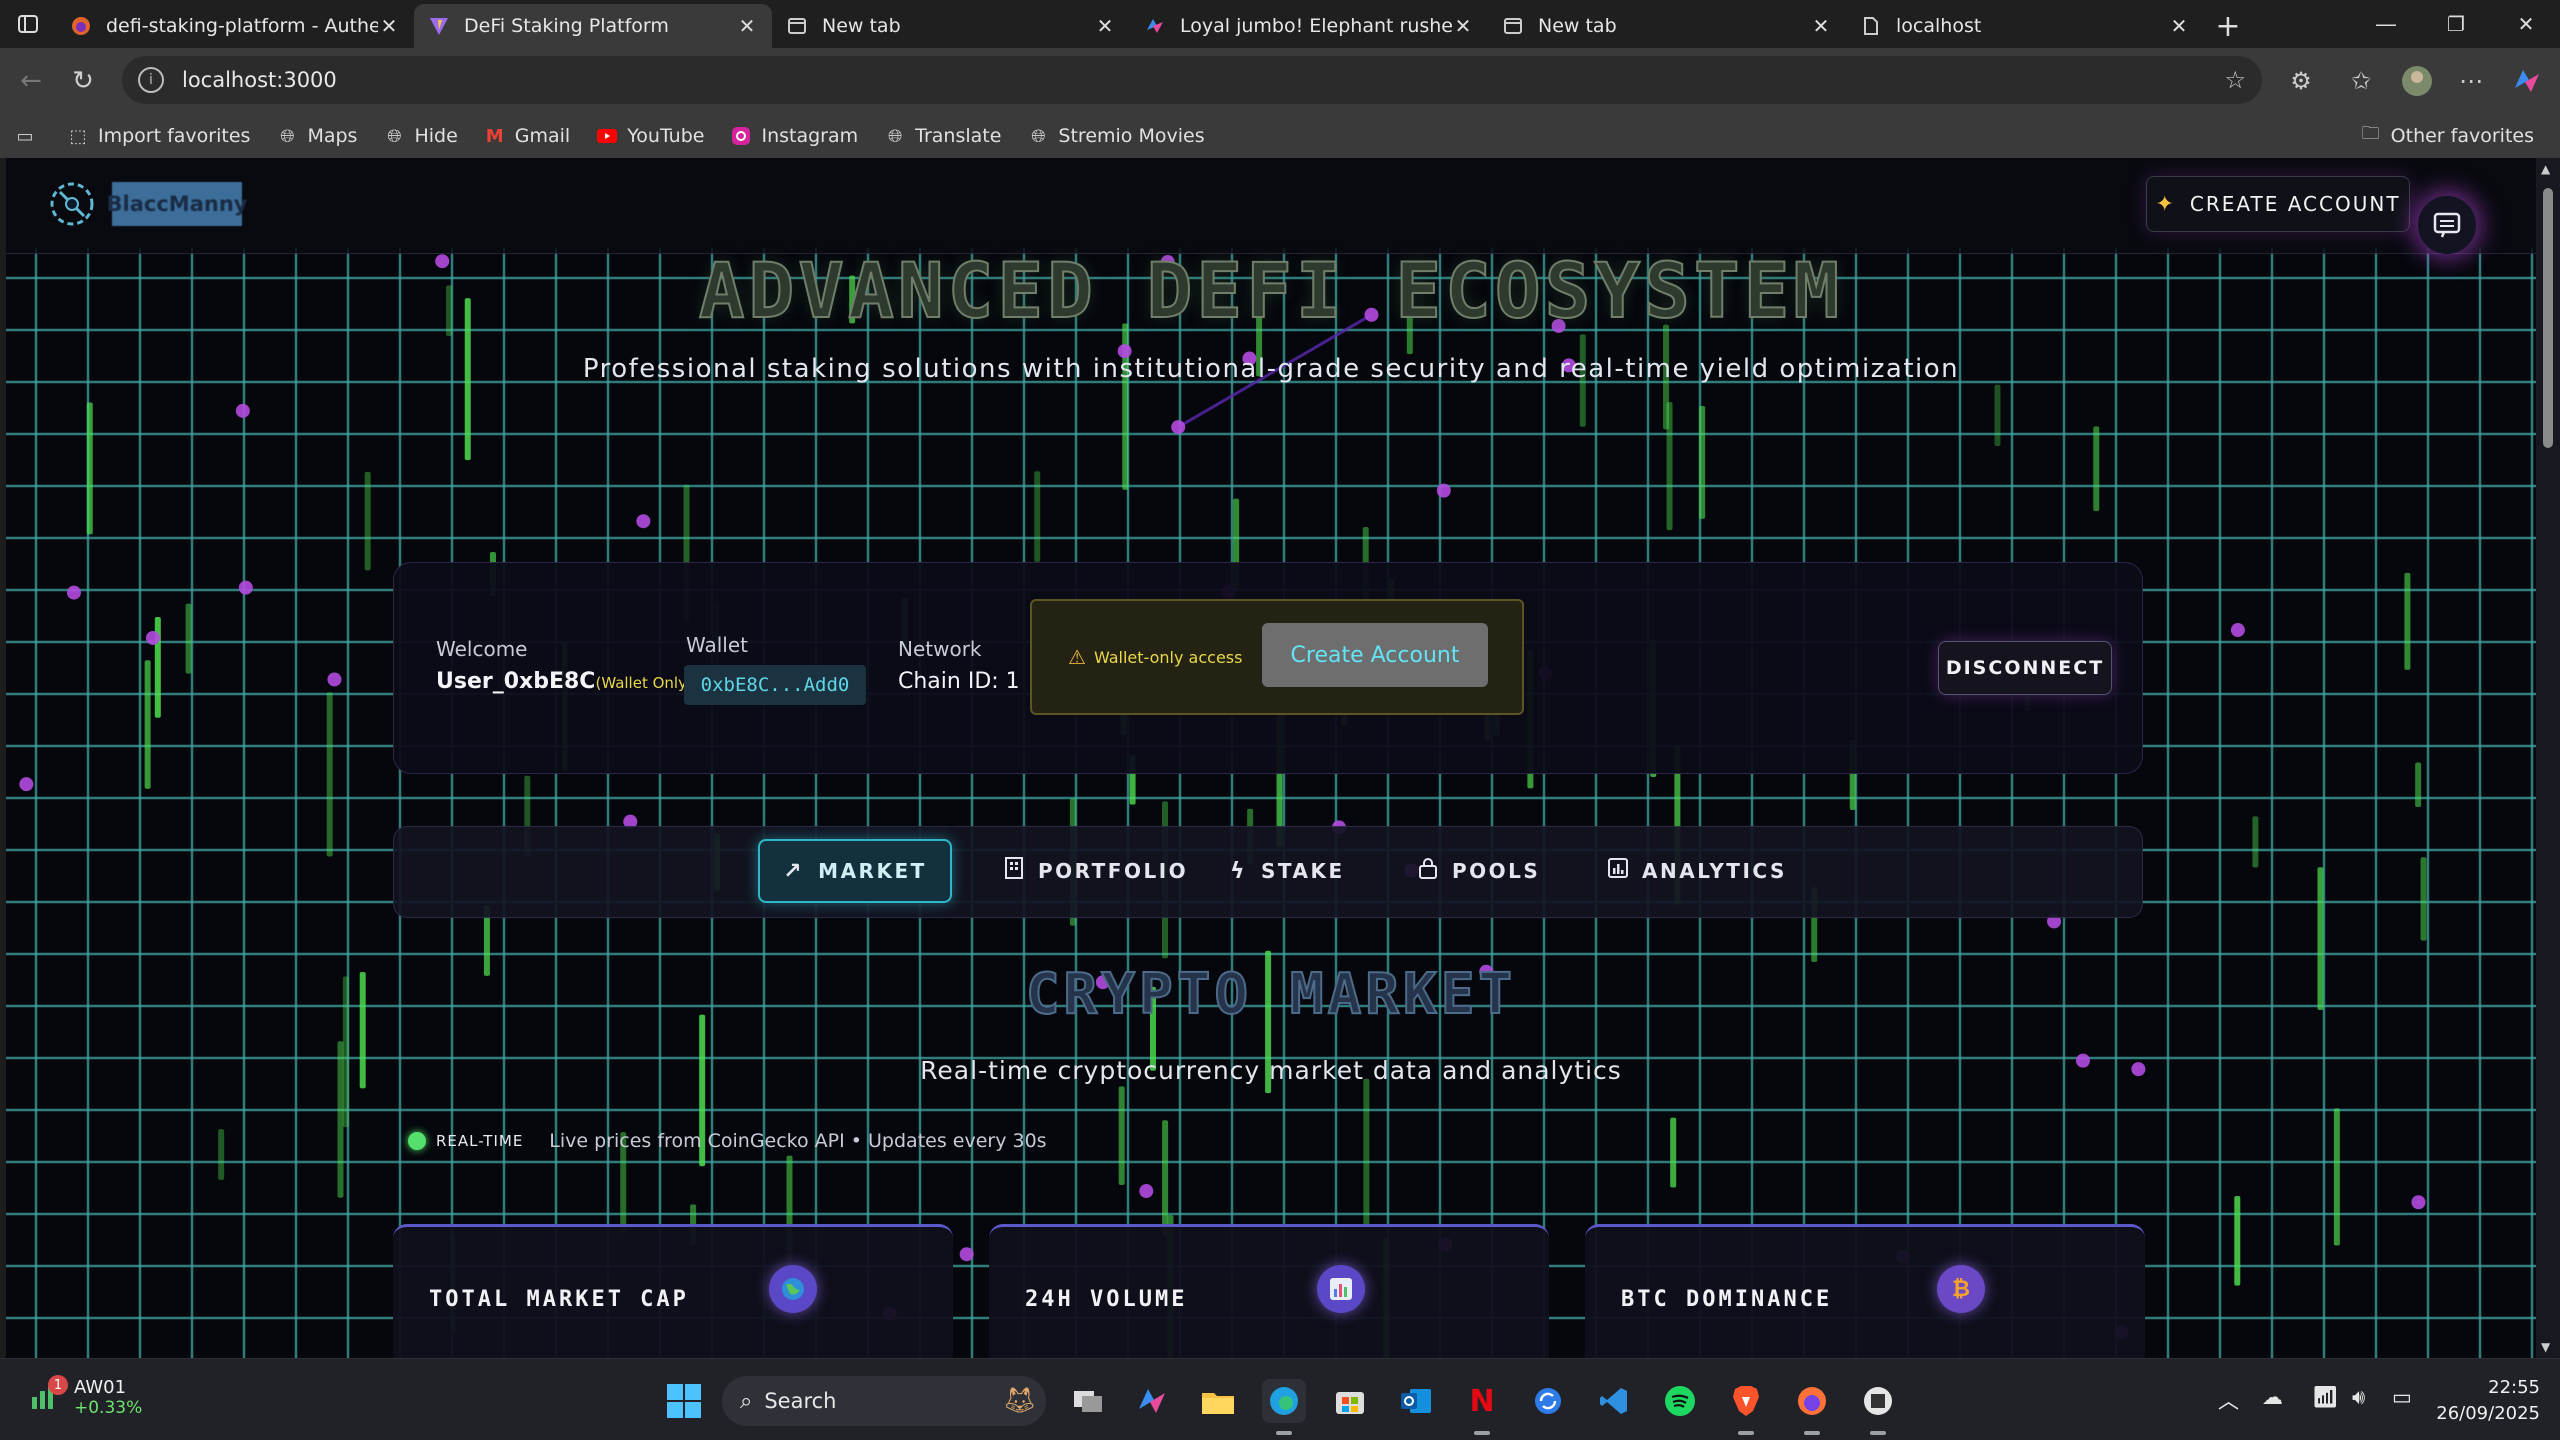 This screenshot has width=2560, height=1440. Describe the element at coordinates (1939, 26) in the screenshot. I see `tab-title: localhost` at that location.